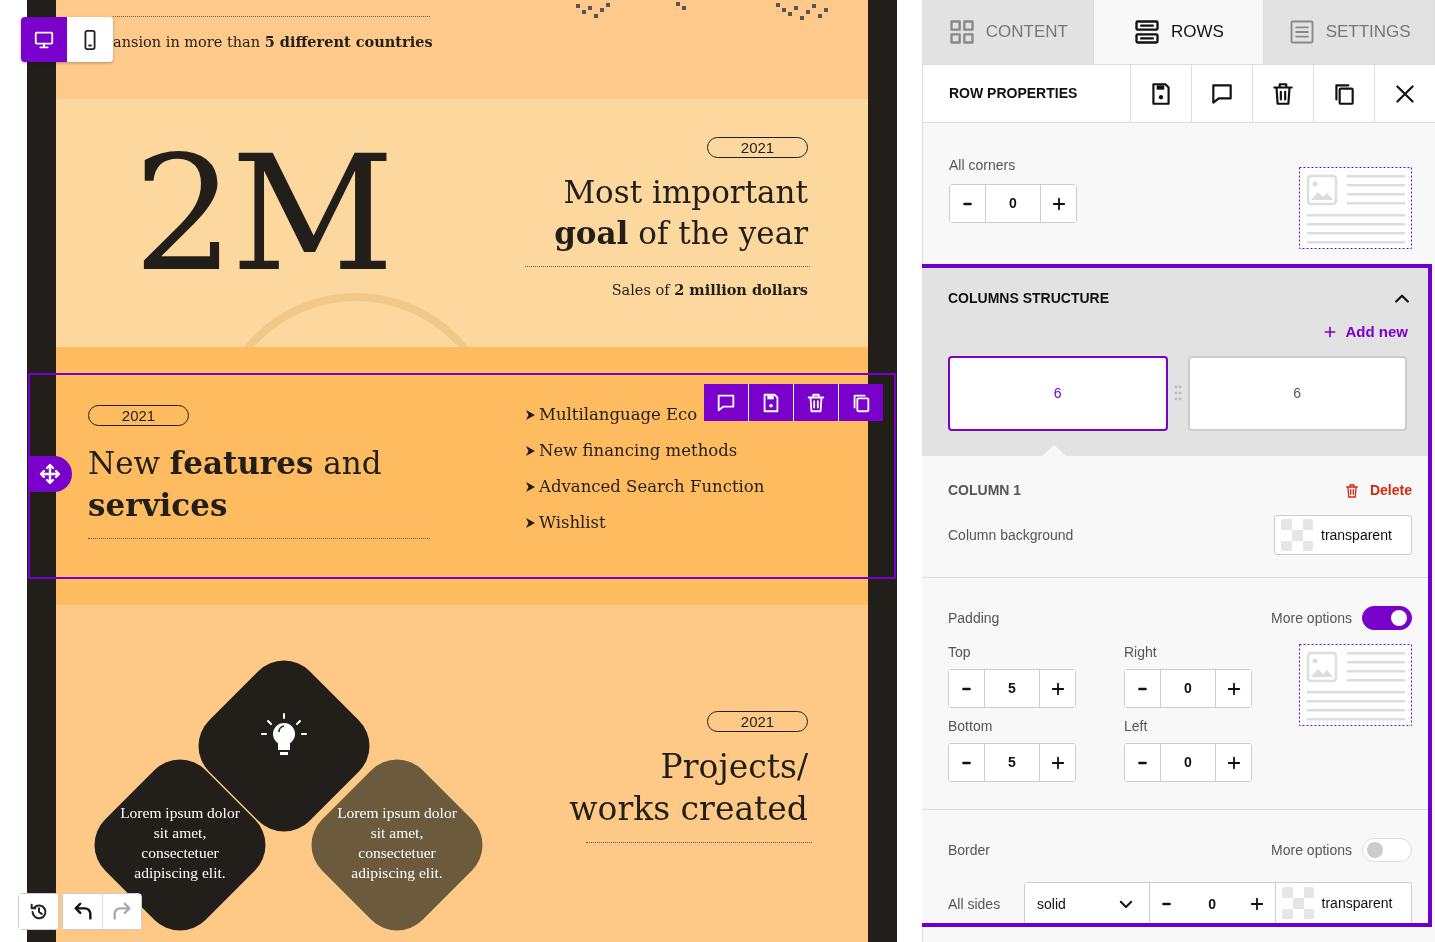 The height and width of the screenshot is (942, 1435). I want to click on undo-icon, so click(82, 911).